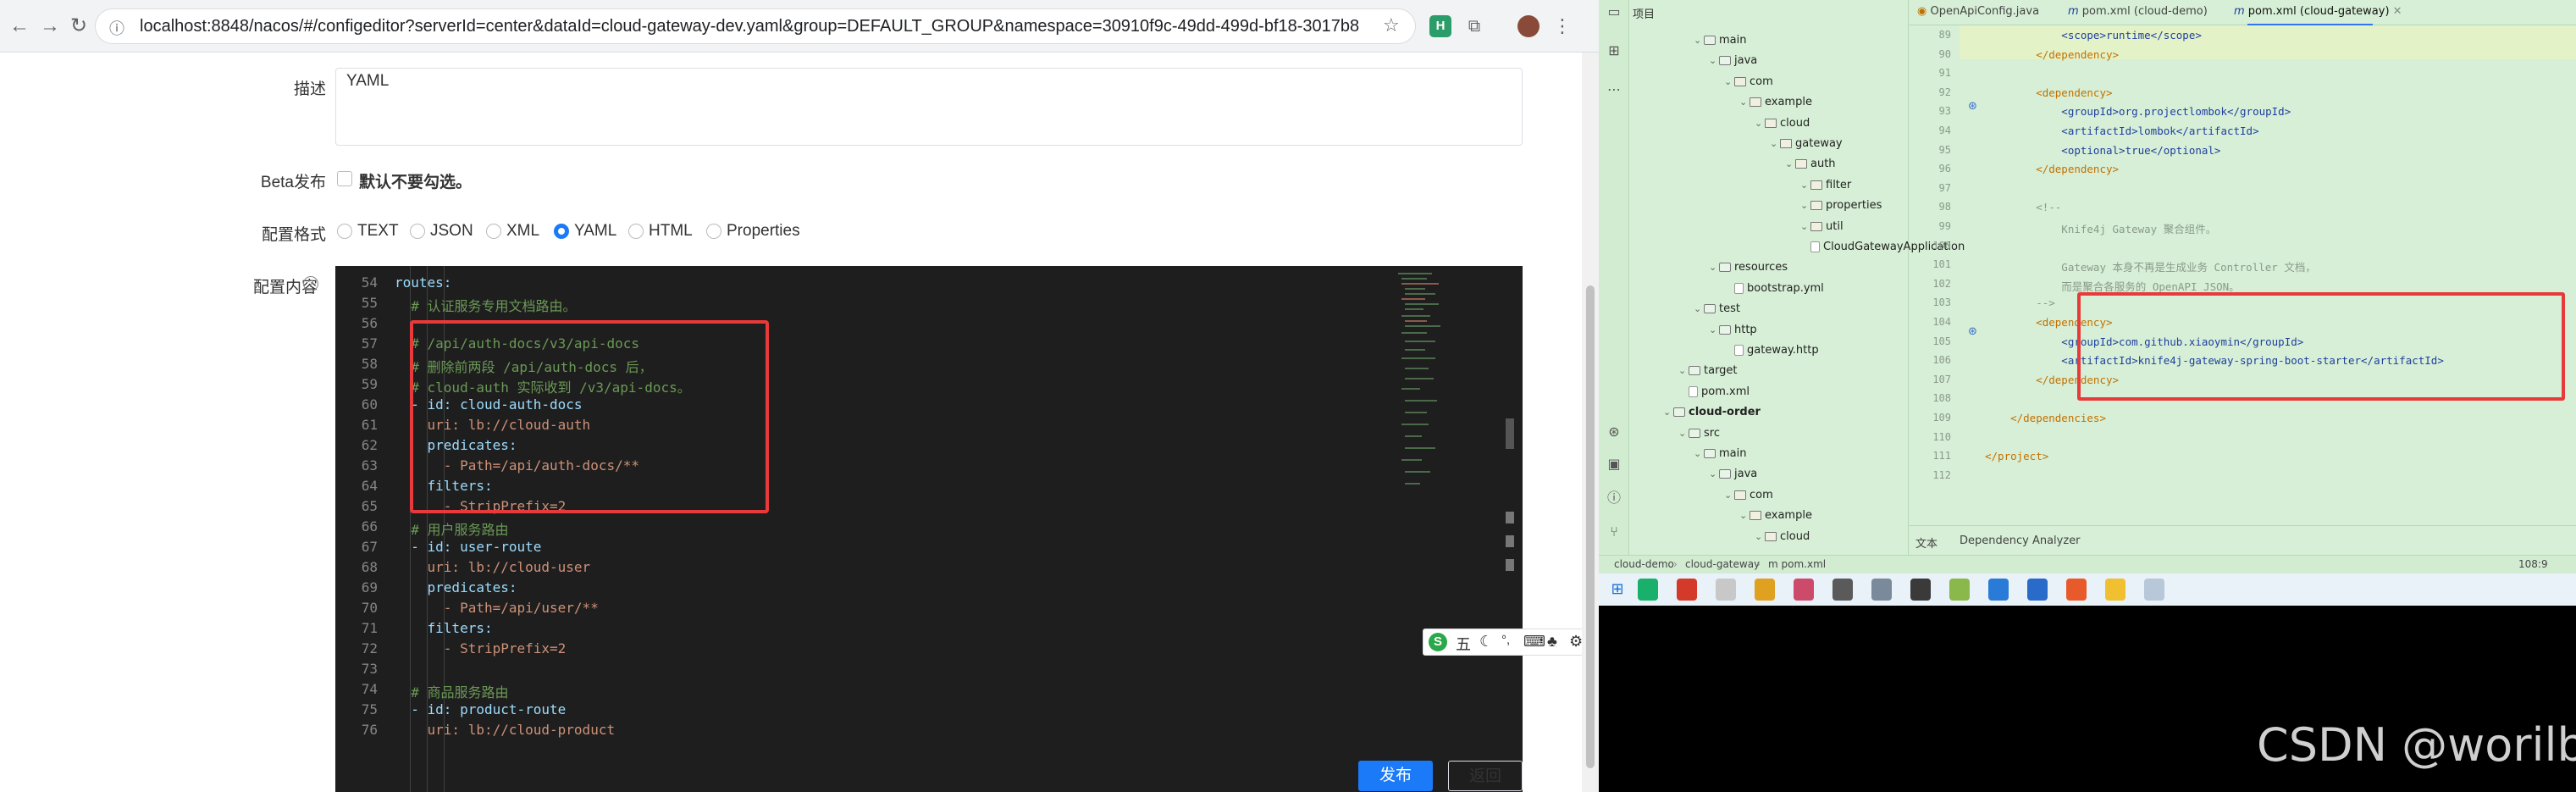 This screenshot has height=792, width=2576. I want to click on tree-item: ⌄ src, so click(1699, 433).